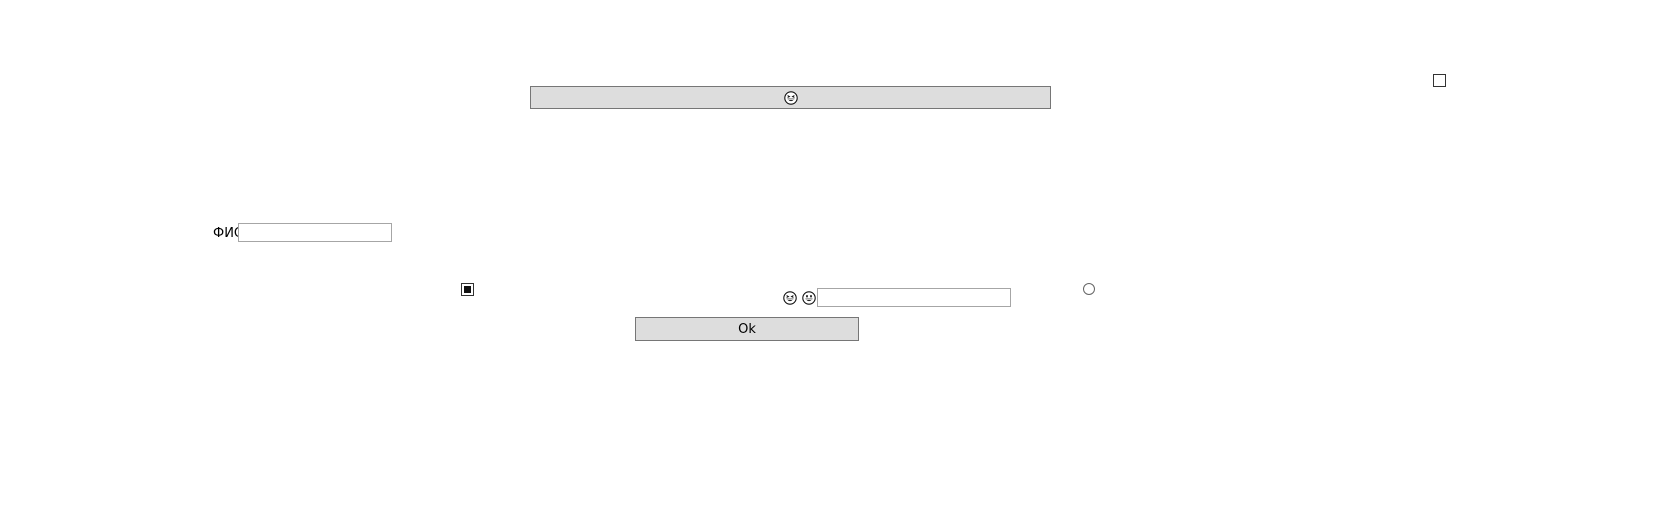 The image size is (1668, 526). Describe the element at coordinates (1439, 80) in the screenshot. I see `top-right-checkbox` at that location.